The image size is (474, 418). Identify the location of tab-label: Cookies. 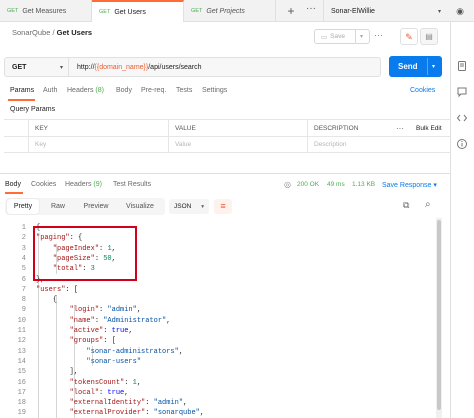
(44, 184).